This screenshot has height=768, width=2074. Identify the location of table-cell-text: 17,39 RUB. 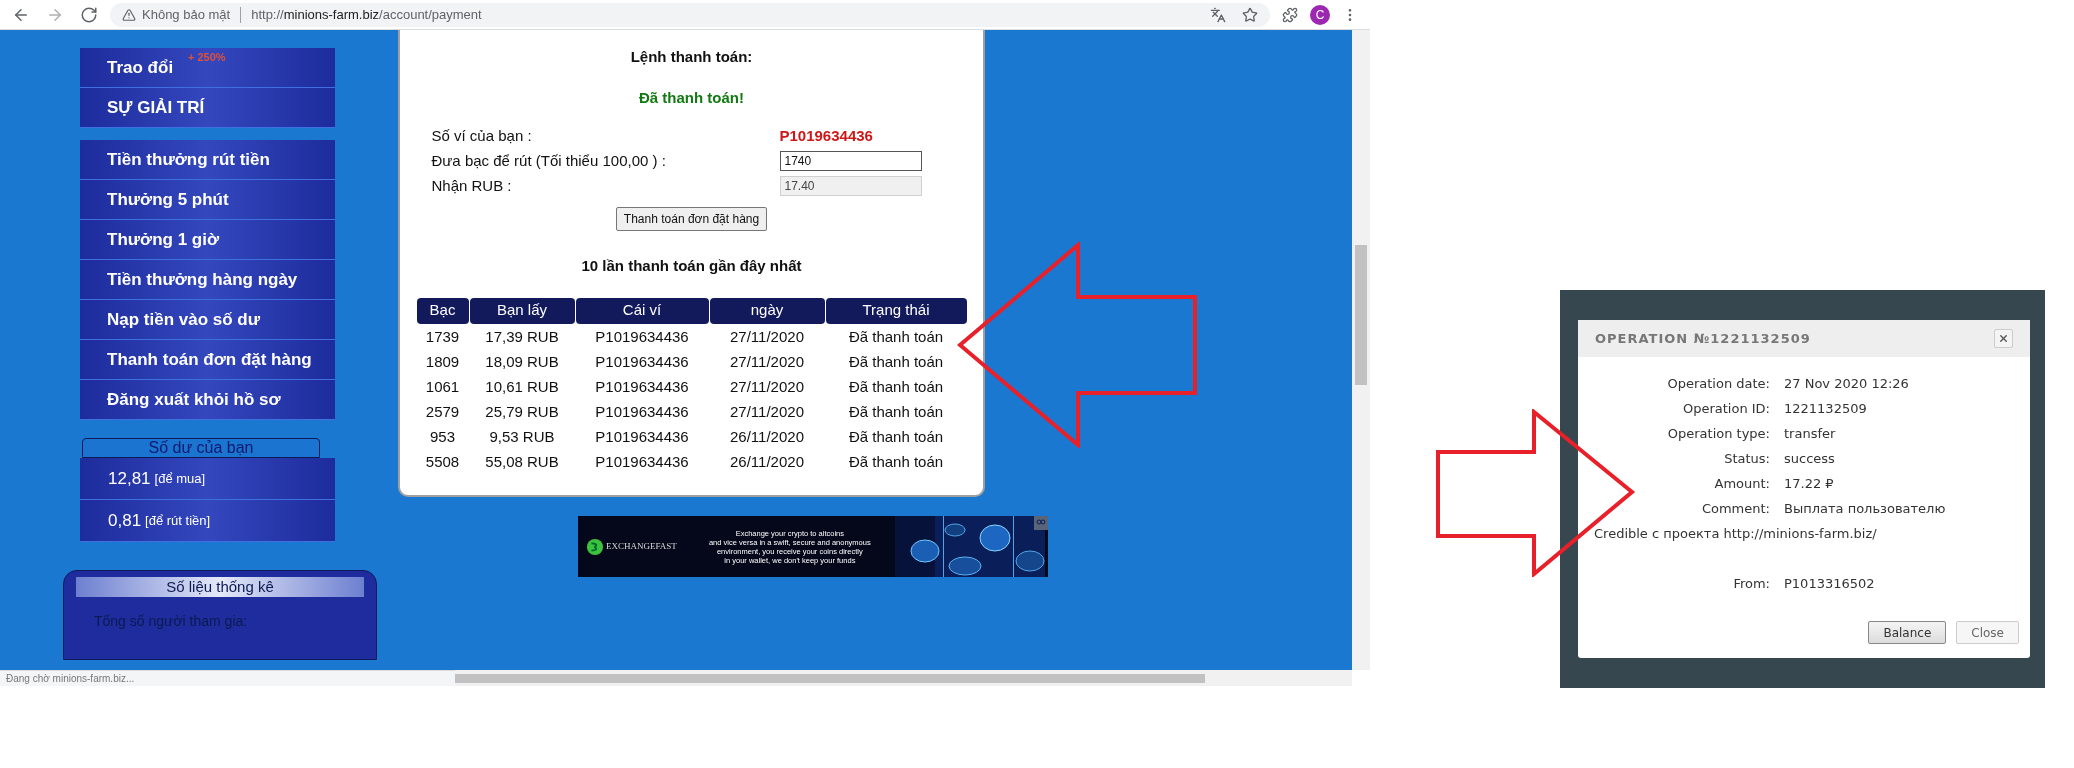
(522, 336).